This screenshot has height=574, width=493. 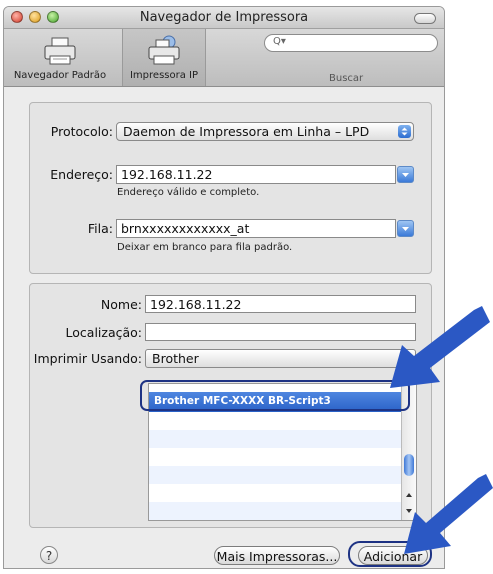 I want to click on network-printer-icon, so click(x=164, y=50).